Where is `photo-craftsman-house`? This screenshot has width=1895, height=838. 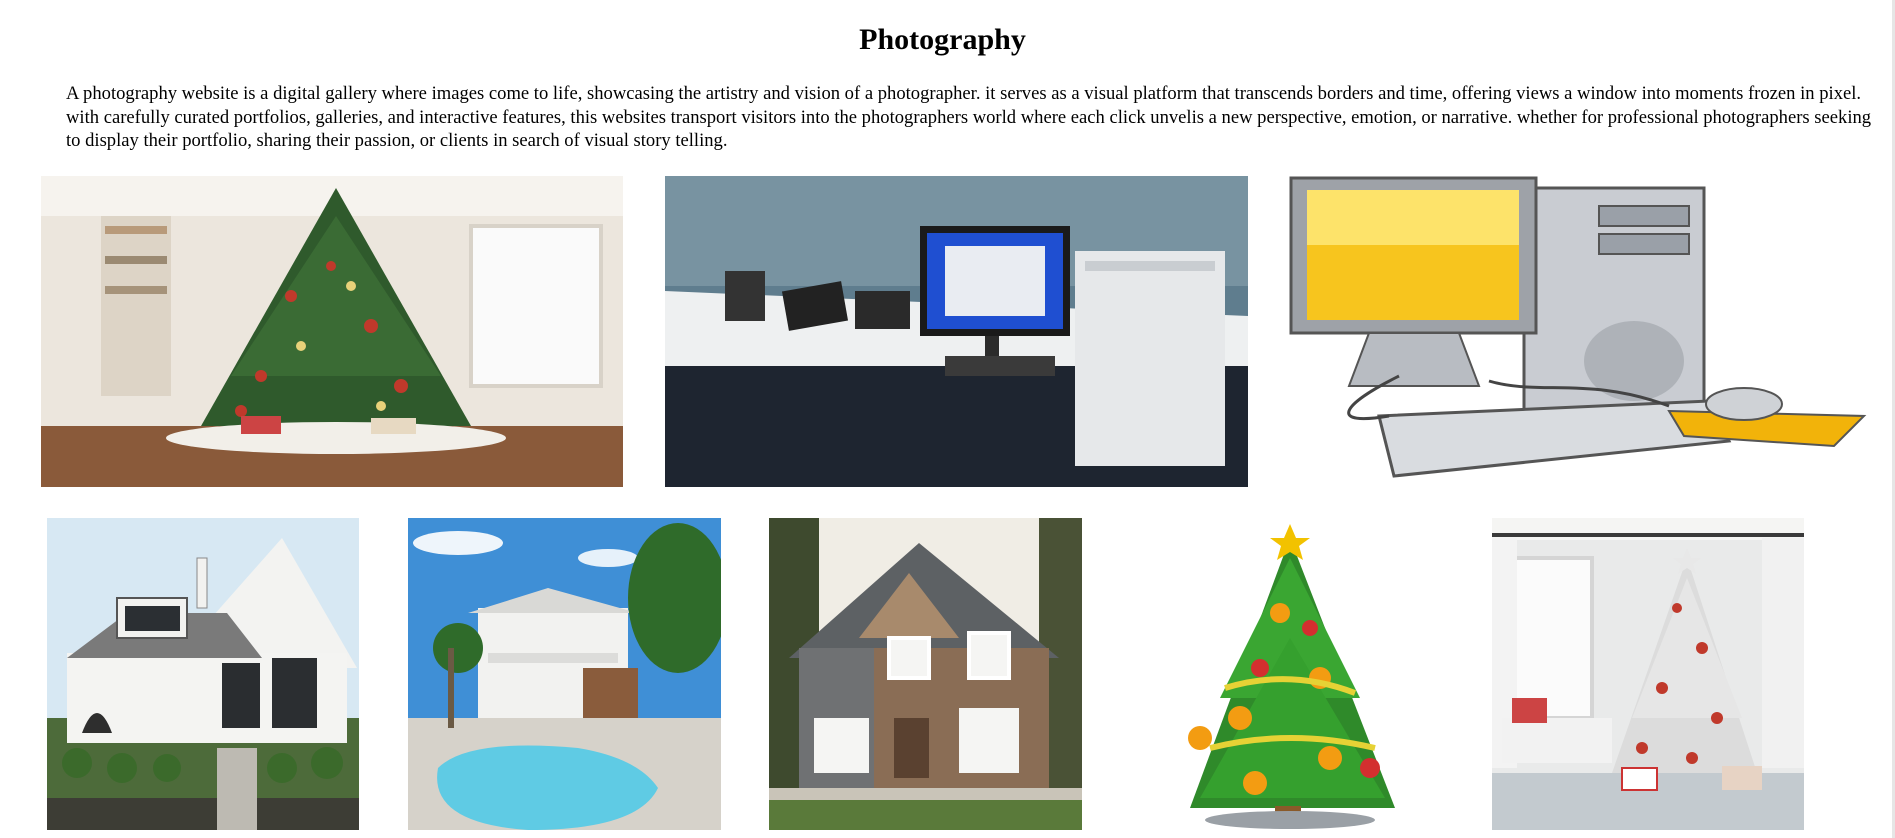 photo-craftsman-house is located at coordinates (925, 674).